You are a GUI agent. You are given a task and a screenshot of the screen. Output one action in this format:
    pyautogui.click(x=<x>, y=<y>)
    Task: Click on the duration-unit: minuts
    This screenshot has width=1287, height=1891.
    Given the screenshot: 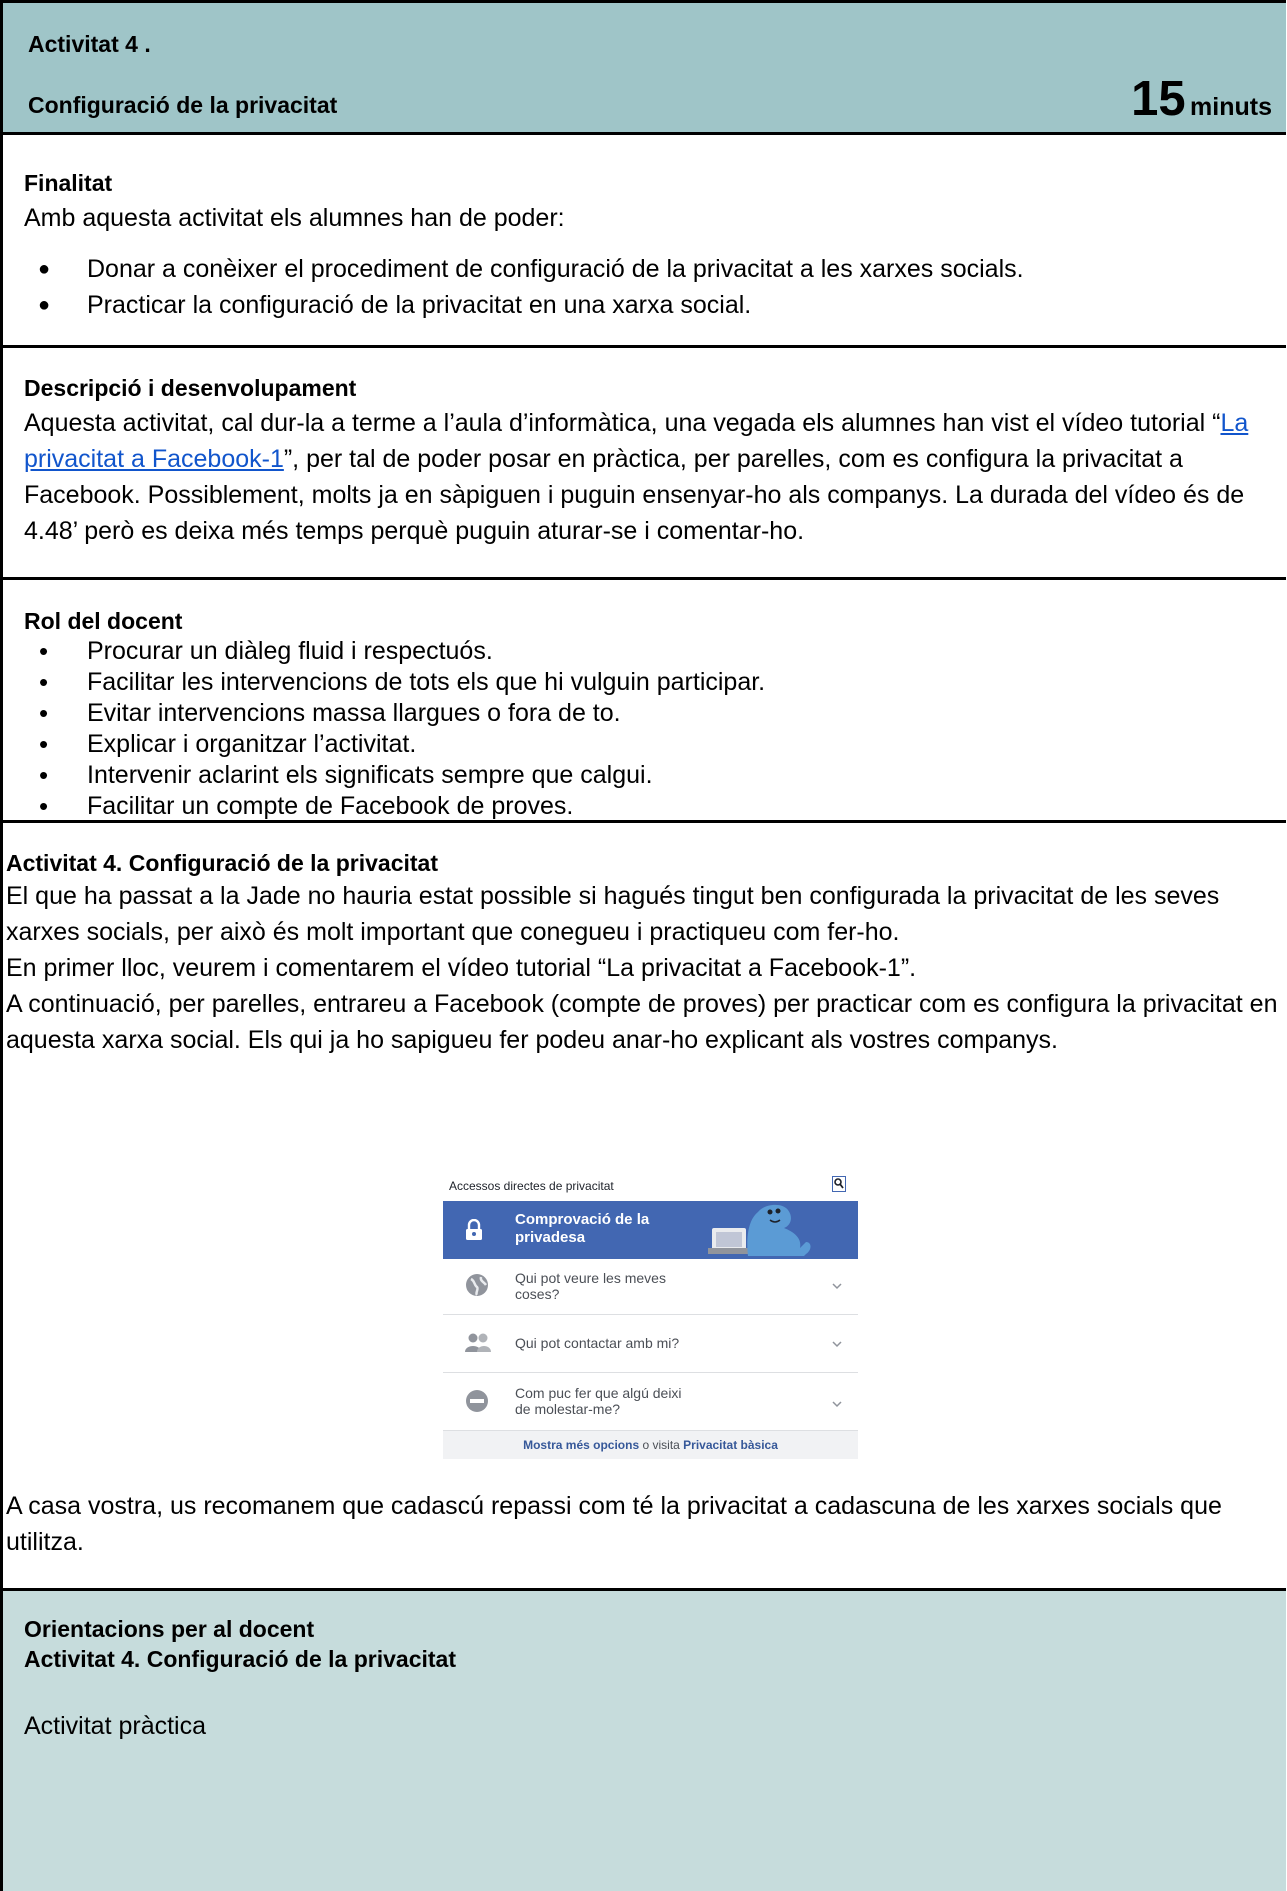 What is the action you would take?
    pyautogui.click(x=1231, y=107)
    